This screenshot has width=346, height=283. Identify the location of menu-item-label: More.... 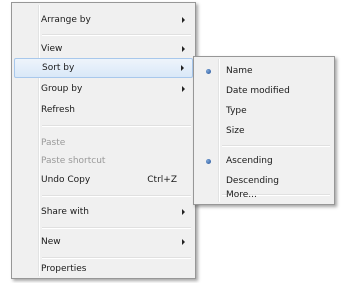
(241, 195).